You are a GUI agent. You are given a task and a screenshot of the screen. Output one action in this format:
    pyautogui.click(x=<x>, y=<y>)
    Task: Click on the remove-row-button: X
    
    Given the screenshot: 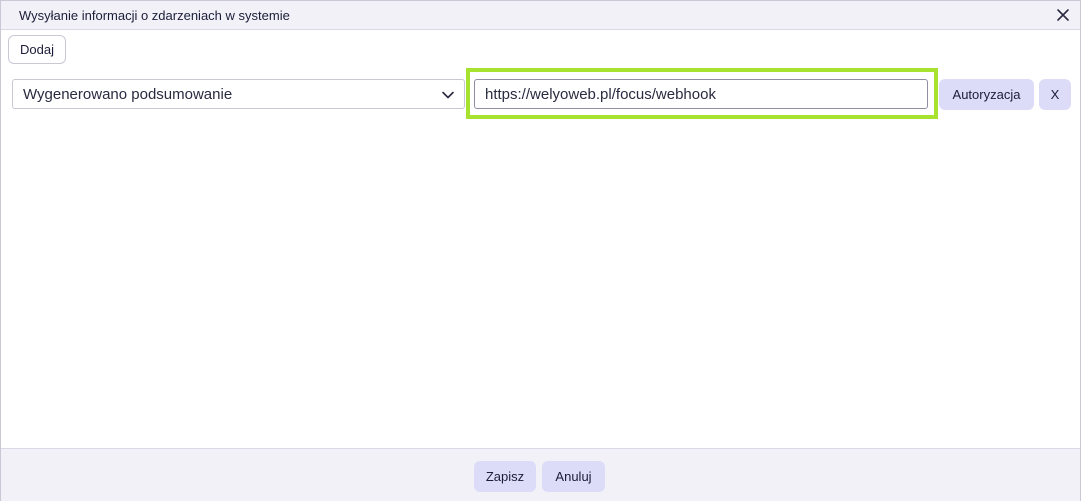 What is the action you would take?
    pyautogui.click(x=1055, y=94)
    